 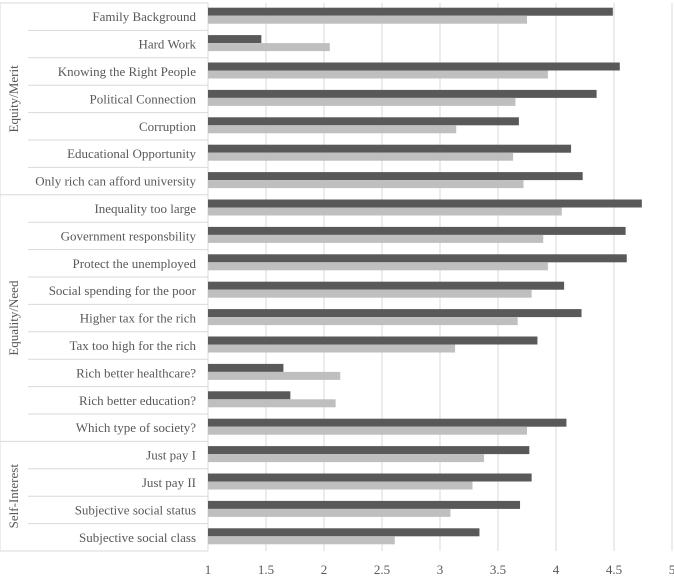 What do you see at coordinates (13, 99) in the screenshot?
I see `group-label: Equity/Merit` at bounding box center [13, 99].